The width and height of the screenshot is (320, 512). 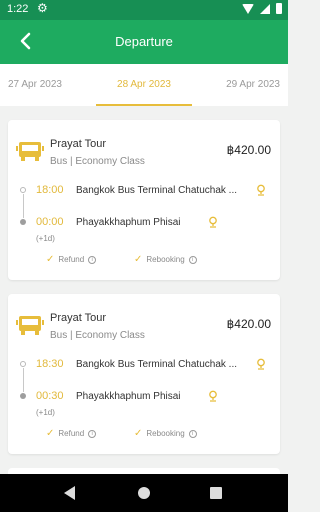 I want to click on arrival-time: 00:00, so click(x=50, y=222).